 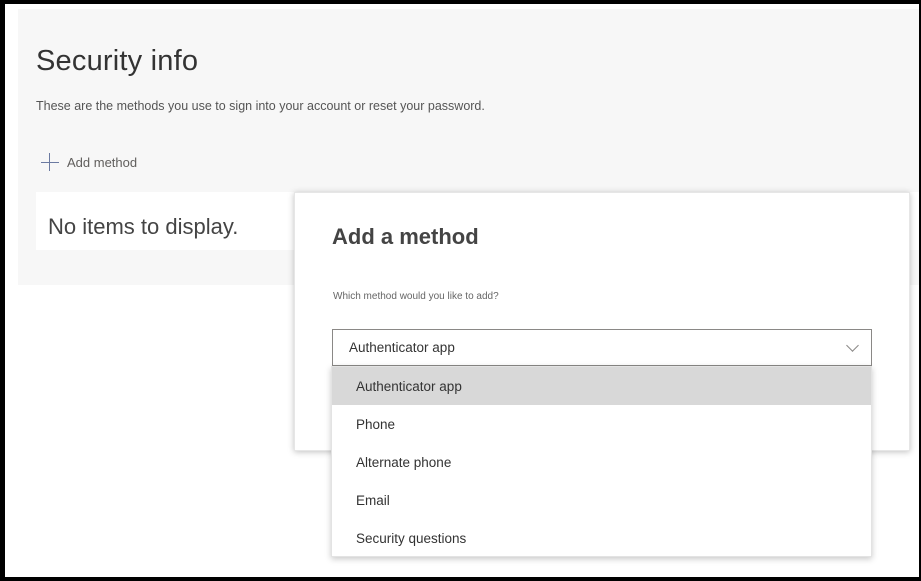 I want to click on dropdown-option-phone: Phone, so click(x=601, y=424).